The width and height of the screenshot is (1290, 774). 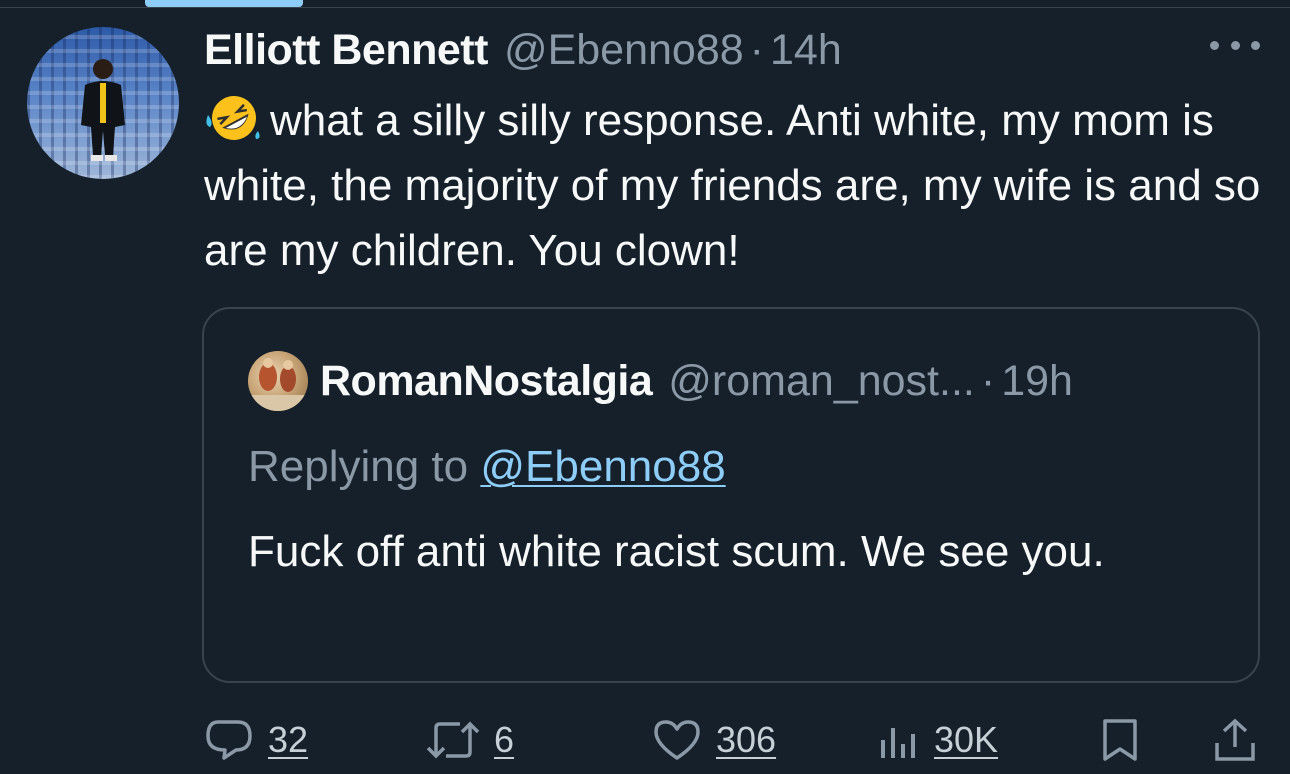 What do you see at coordinates (898, 743) in the screenshot?
I see `views-analytics-icon` at bounding box center [898, 743].